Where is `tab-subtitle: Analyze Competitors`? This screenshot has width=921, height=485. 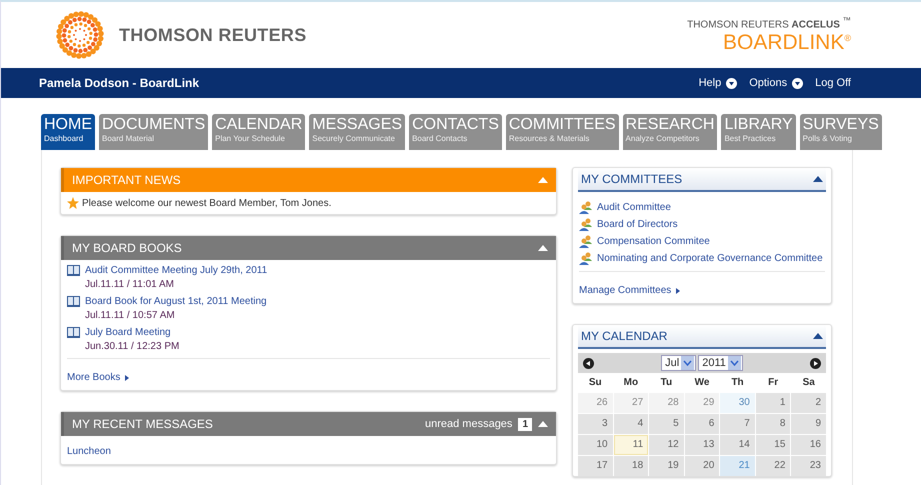
tab-subtitle: Analyze Competitors is located at coordinates (663, 138).